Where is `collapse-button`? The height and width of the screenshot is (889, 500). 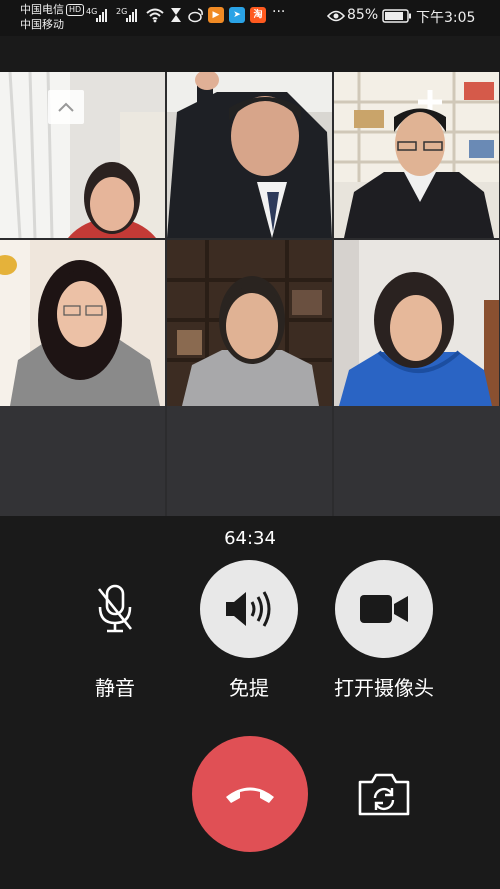 collapse-button is located at coordinates (66, 107).